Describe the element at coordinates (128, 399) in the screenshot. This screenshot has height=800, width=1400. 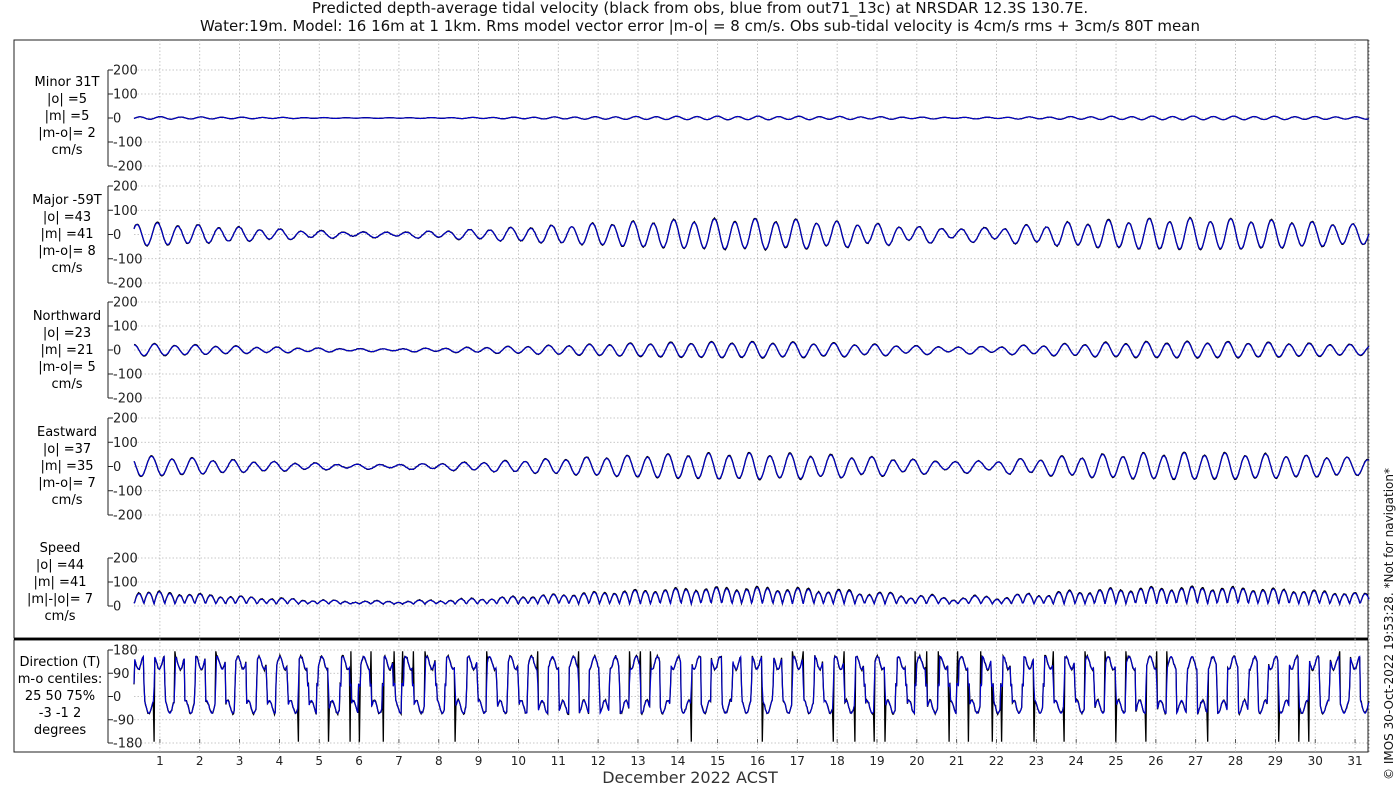
I see `north-y-tick-label: -200` at that location.